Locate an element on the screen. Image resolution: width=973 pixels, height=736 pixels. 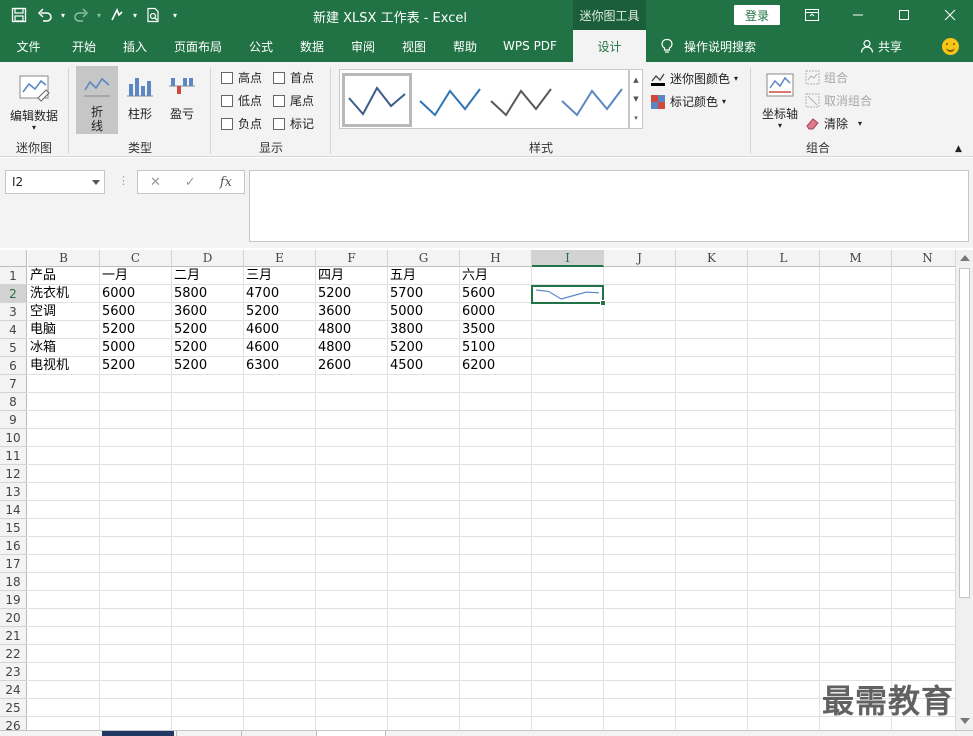
cell-n21 is located at coordinates (923, 636).